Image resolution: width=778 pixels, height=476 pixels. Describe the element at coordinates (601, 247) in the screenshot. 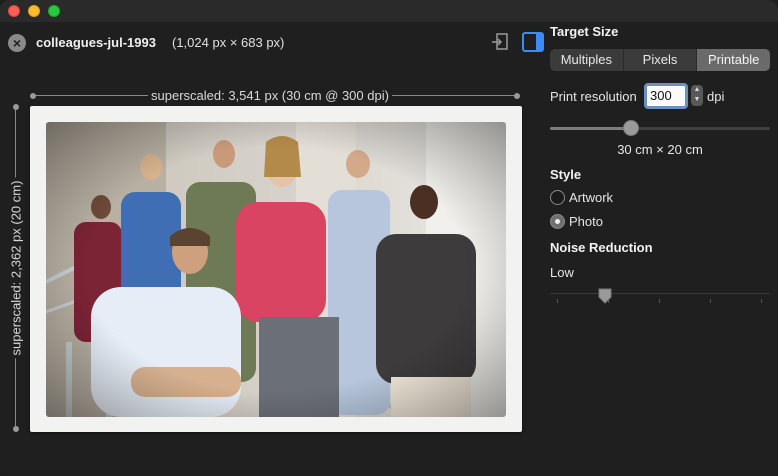

I see `noise-reduction-title: Noise Reduction` at that location.